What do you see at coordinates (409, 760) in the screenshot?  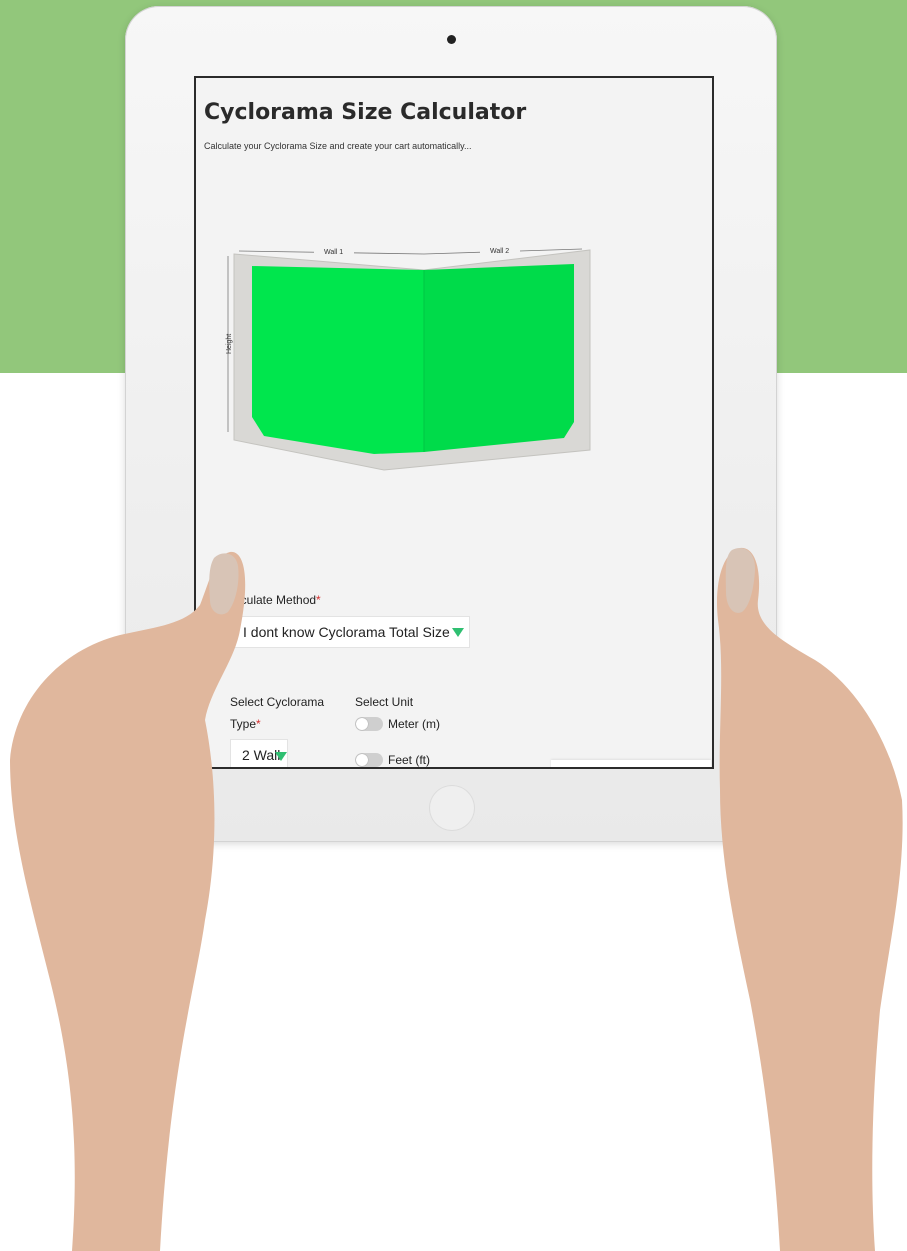 I see `feet-option-label: Feet (ft)` at bounding box center [409, 760].